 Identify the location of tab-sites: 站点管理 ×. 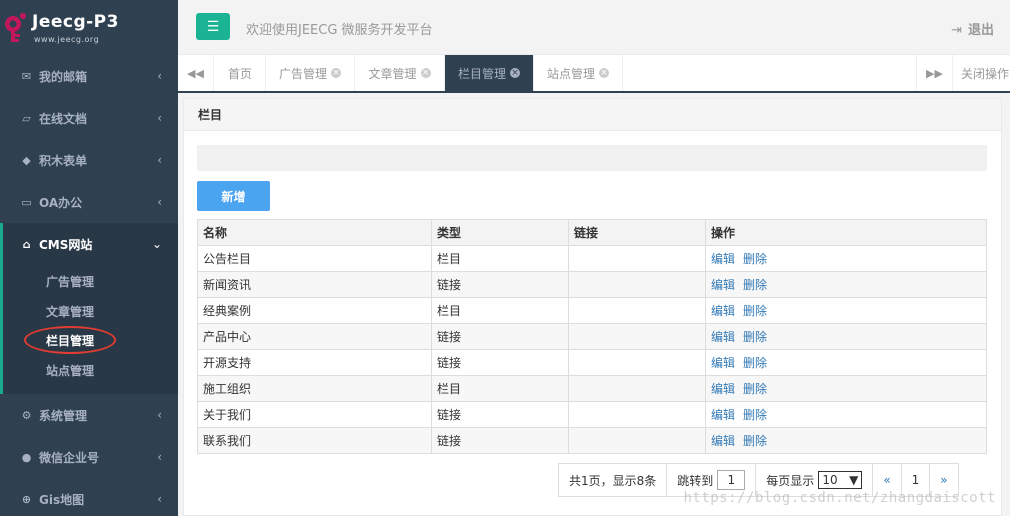
(578, 73).